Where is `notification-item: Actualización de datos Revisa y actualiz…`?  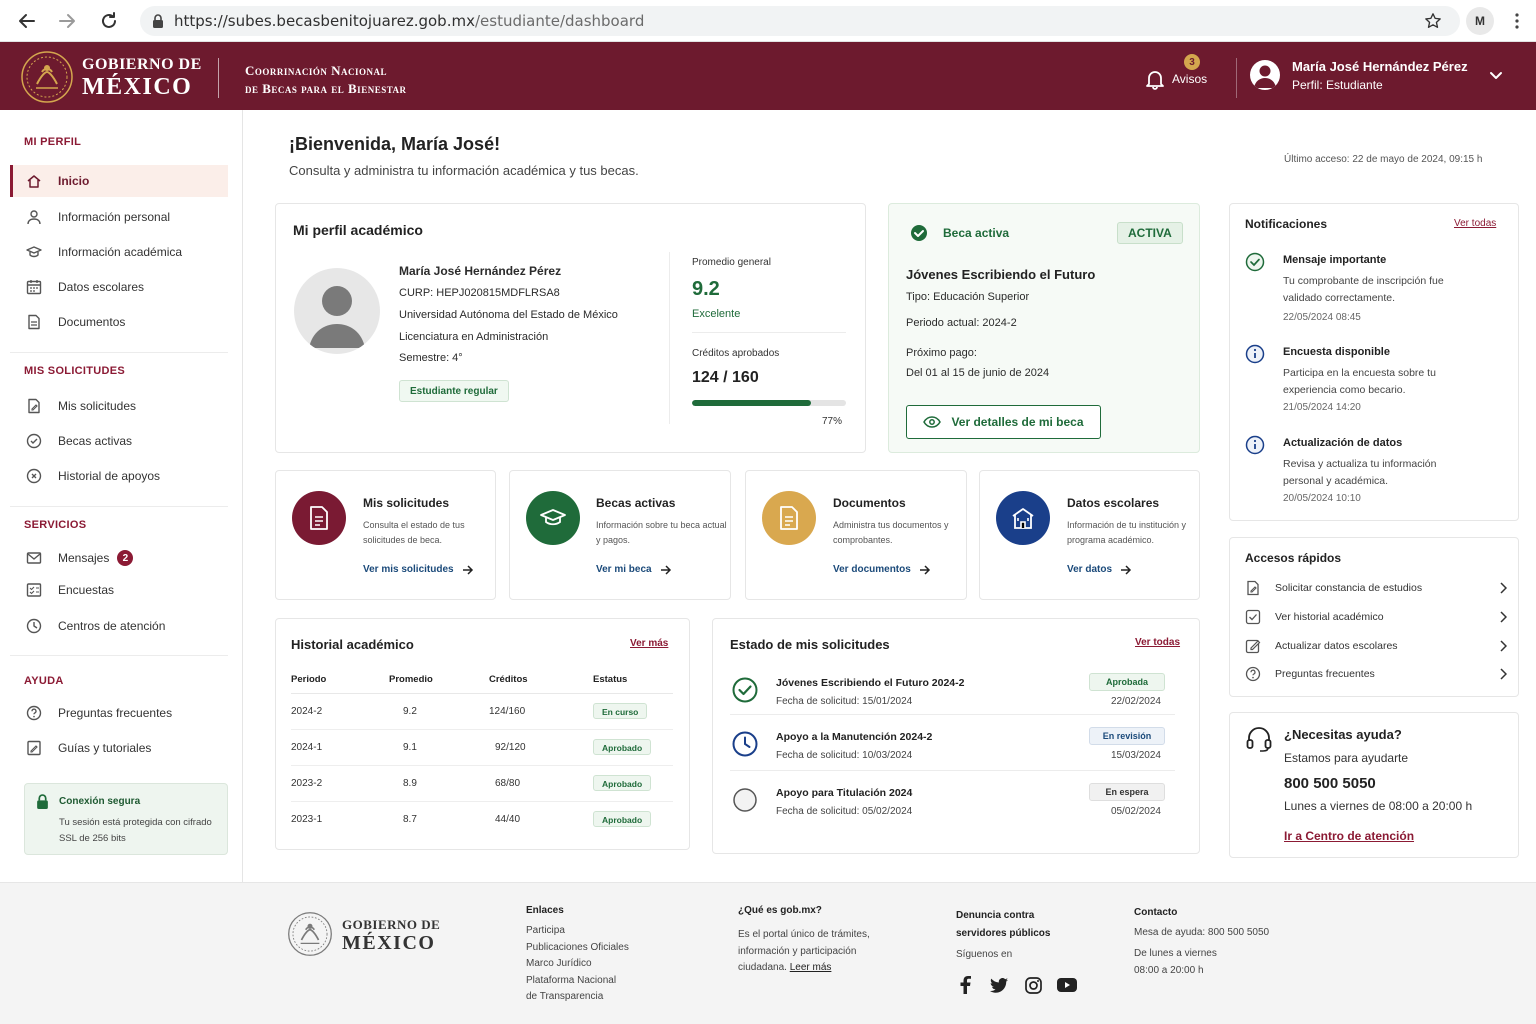
notification-item: Actualización de datos Revisa y actualiz… is located at coordinates (1375, 477).